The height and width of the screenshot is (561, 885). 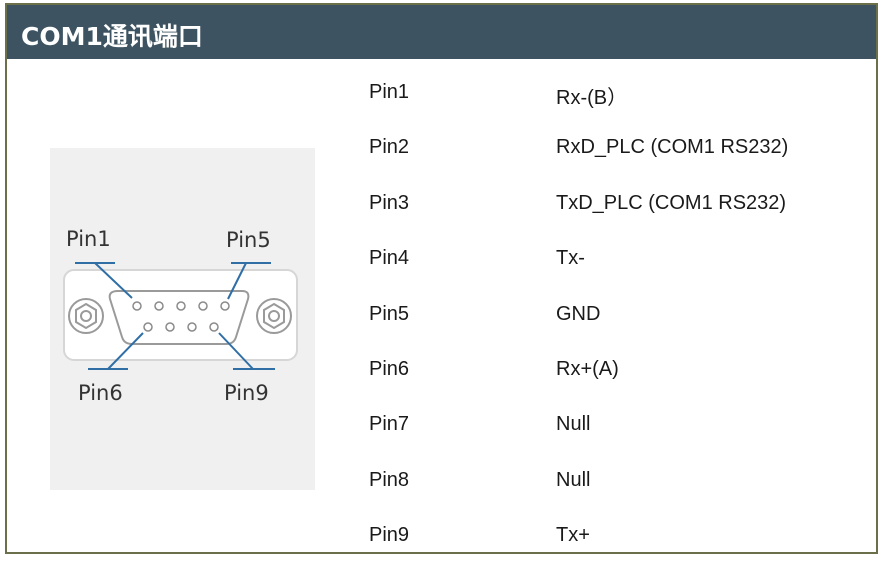 I want to click on pin-number: Pin9, so click(x=389, y=535).